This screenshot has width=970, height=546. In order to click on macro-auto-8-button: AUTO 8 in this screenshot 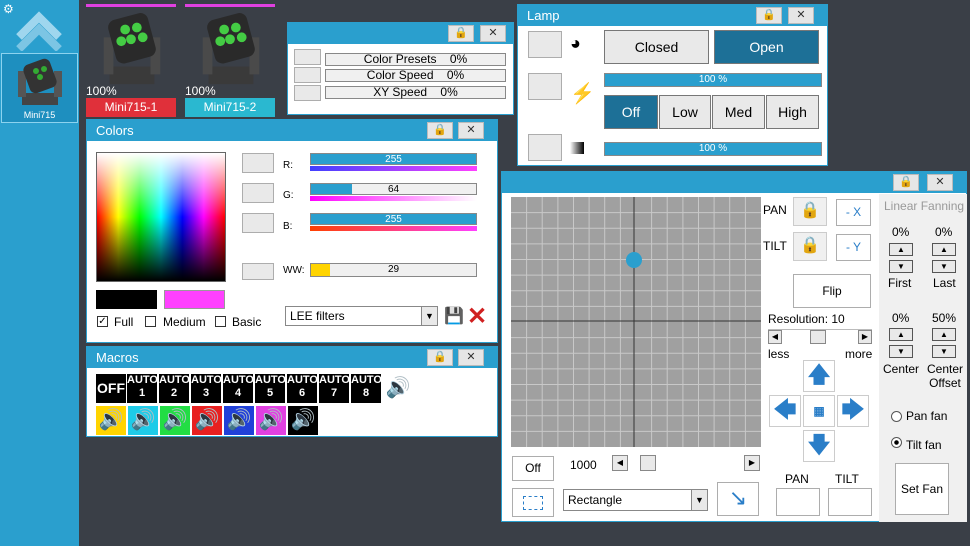, I will do `click(366, 388)`.